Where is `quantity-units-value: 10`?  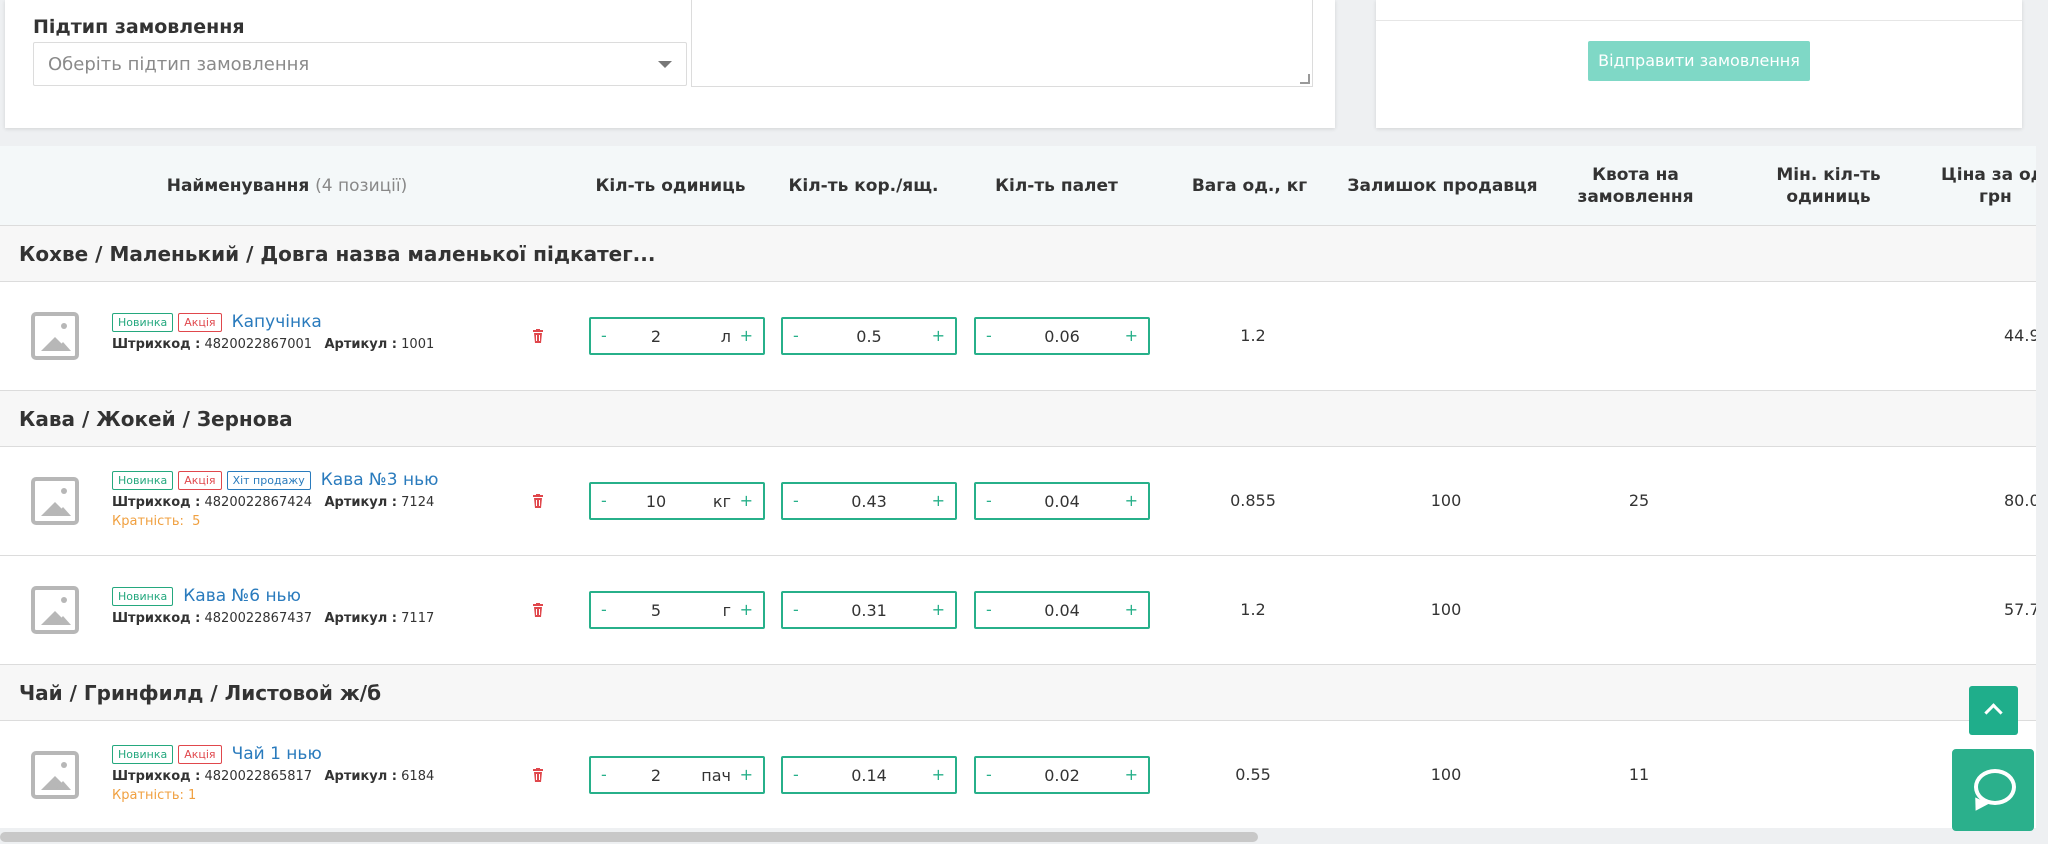 quantity-units-value: 10 is located at coordinates (656, 501).